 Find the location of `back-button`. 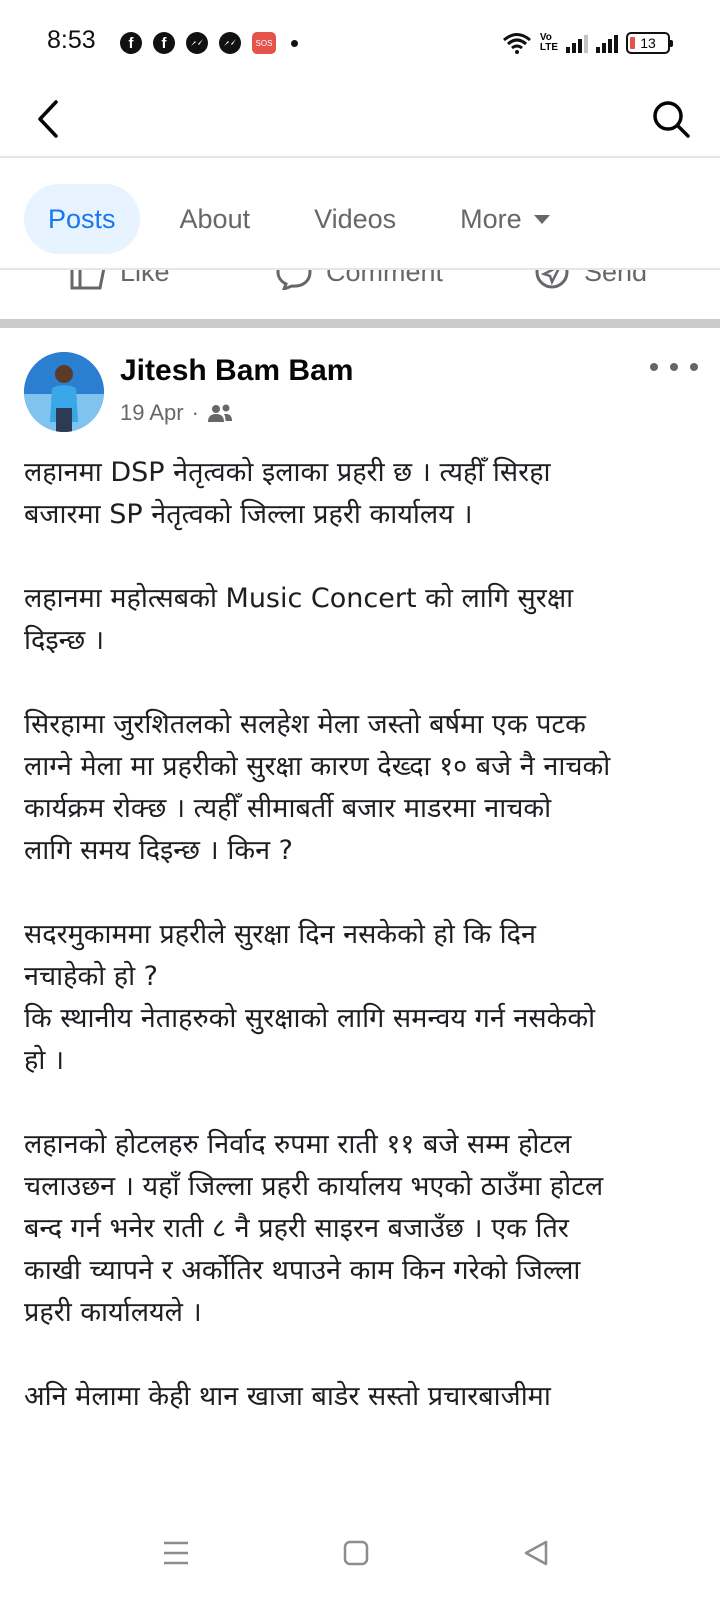

back-button is located at coordinates (49, 119).